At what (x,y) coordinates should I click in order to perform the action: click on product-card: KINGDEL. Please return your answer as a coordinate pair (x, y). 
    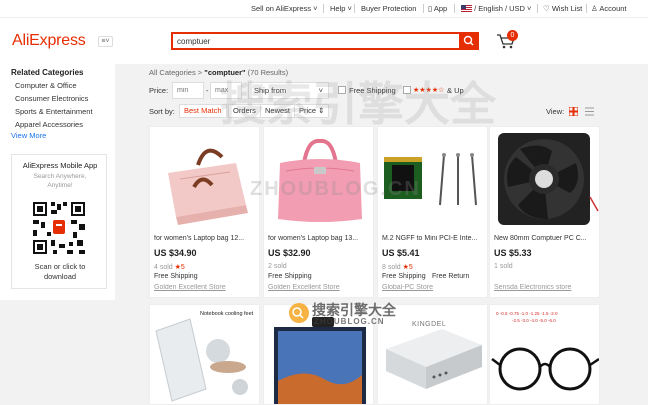
    Looking at the image, I should click on (432, 354).